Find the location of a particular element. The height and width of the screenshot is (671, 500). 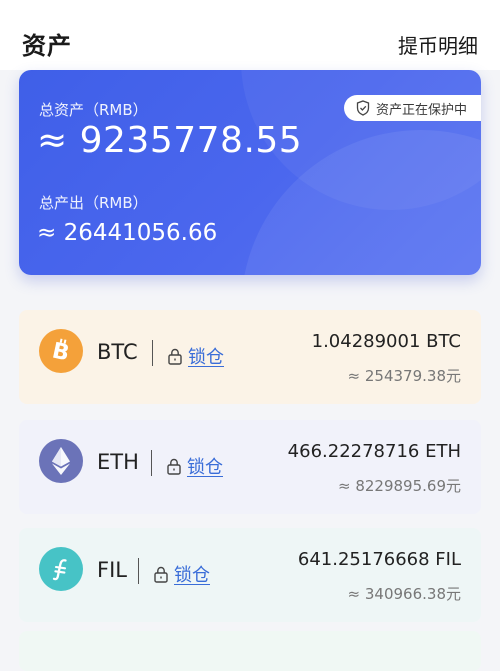

coin-row-partial is located at coordinates (250, 651).